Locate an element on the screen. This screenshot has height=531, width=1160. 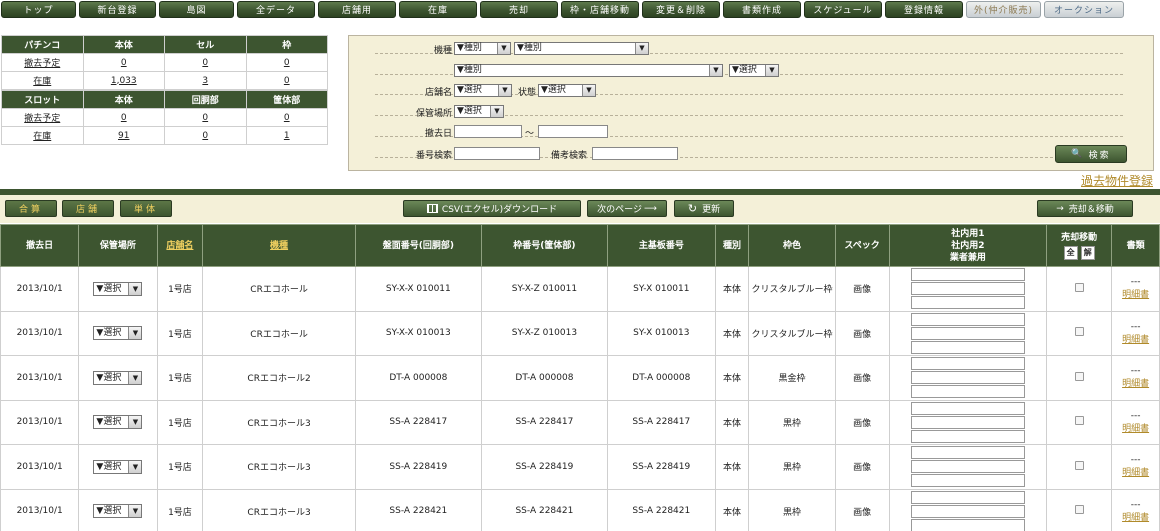
pachinko-stock-cell-count: 3 is located at coordinates (205, 81).